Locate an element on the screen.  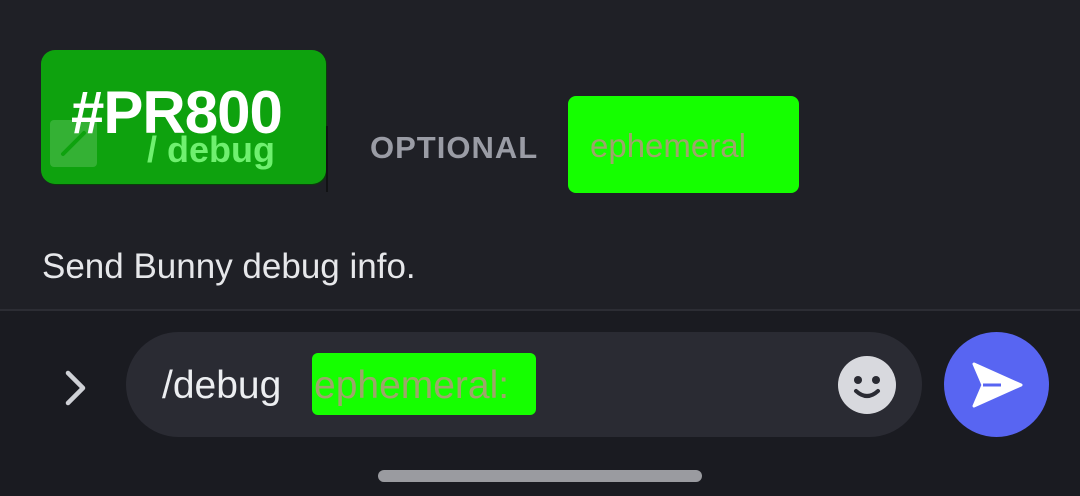
smiley-face-icon is located at coordinates (867, 385).